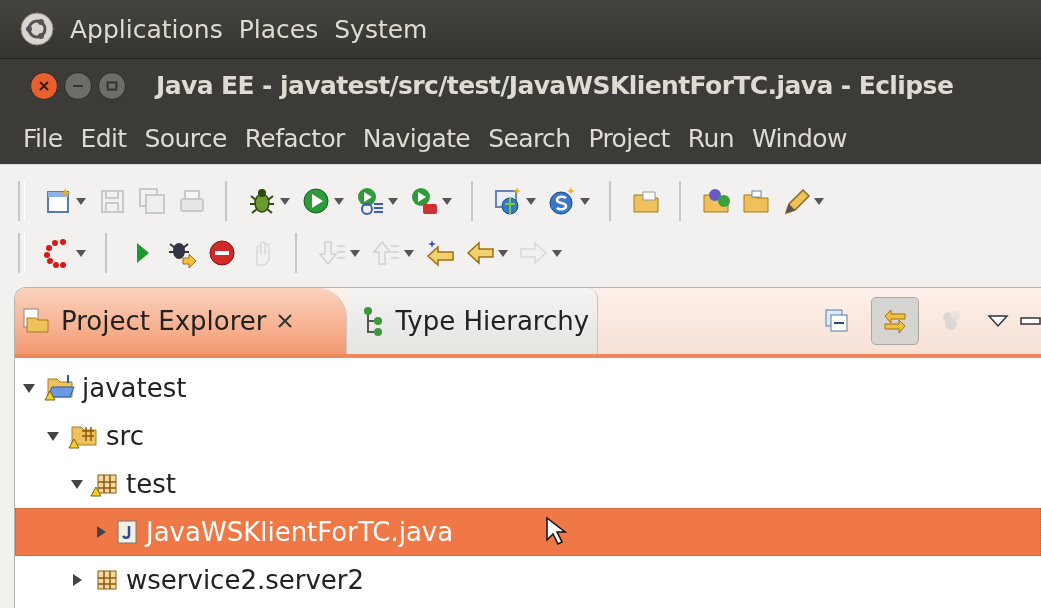 The width and height of the screenshot is (1041, 608). What do you see at coordinates (59, 388) in the screenshot?
I see `project-folder-icon` at bounding box center [59, 388].